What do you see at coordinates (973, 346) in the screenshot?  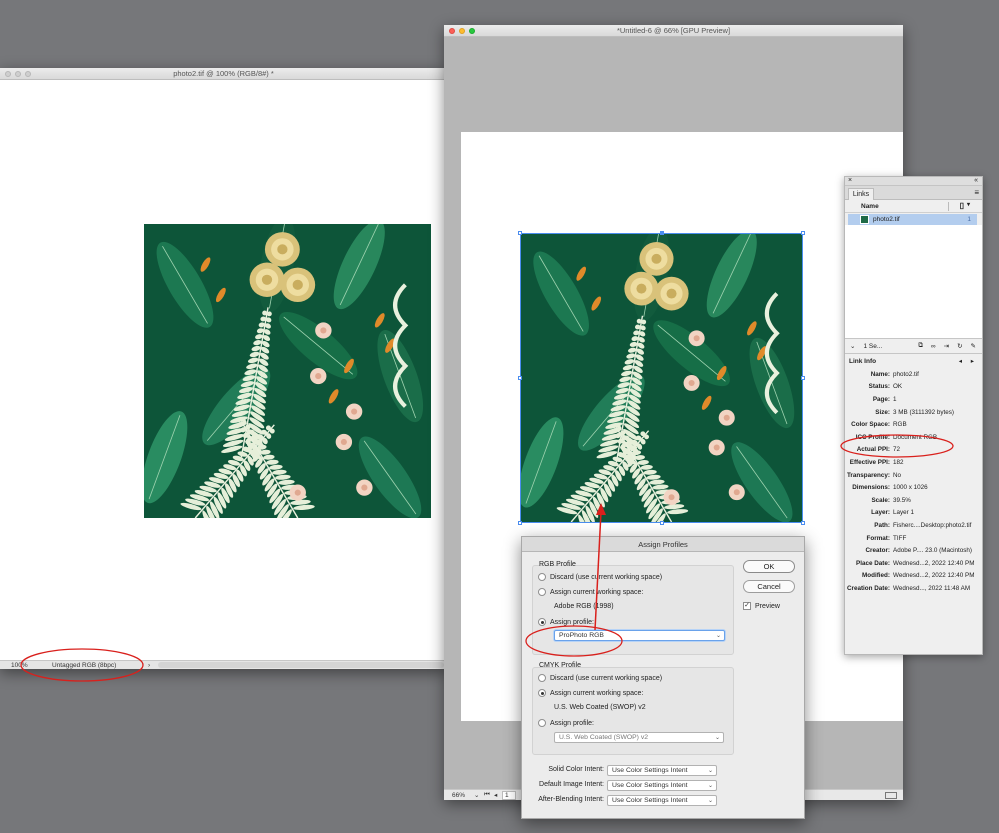 I see `edit-original-icon: ✎` at bounding box center [973, 346].